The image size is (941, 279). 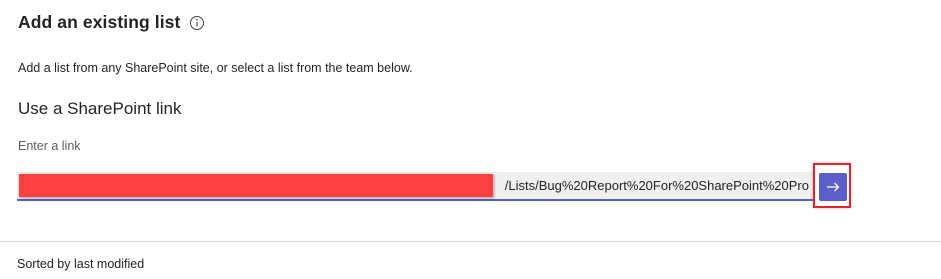 What do you see at coordinates (470, 241) in the screenshot?
I see `section-divider` at bounding box center [470, 241].